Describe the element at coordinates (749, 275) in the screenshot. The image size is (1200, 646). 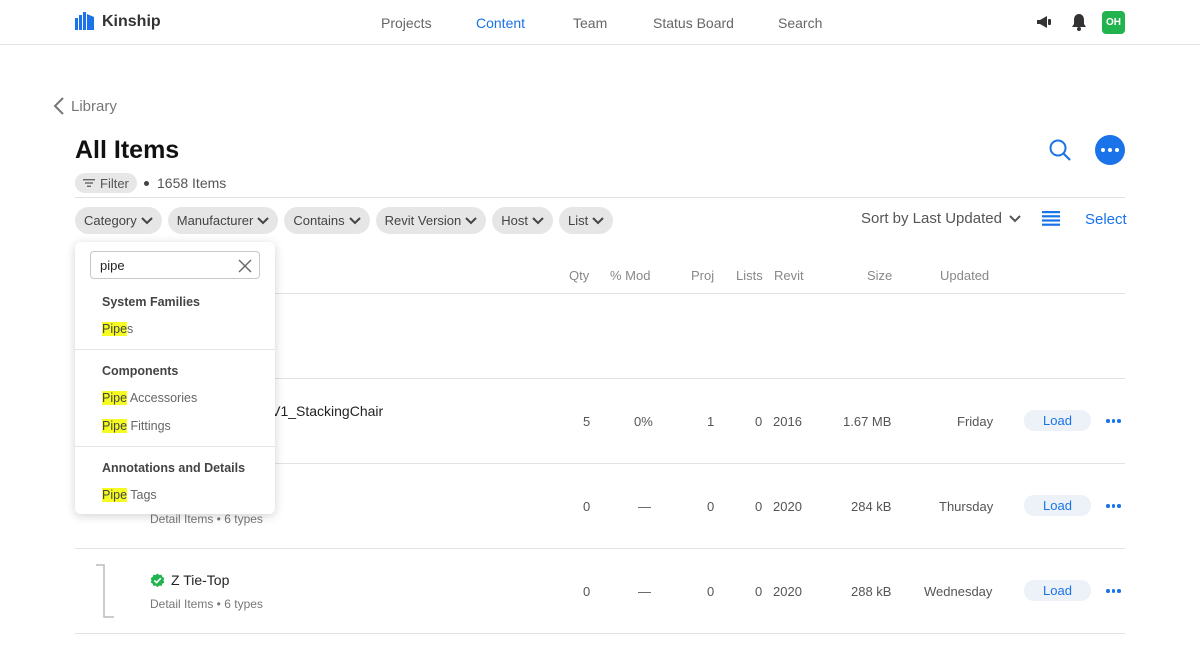
I see `column-header-lists: Lists` at that location.